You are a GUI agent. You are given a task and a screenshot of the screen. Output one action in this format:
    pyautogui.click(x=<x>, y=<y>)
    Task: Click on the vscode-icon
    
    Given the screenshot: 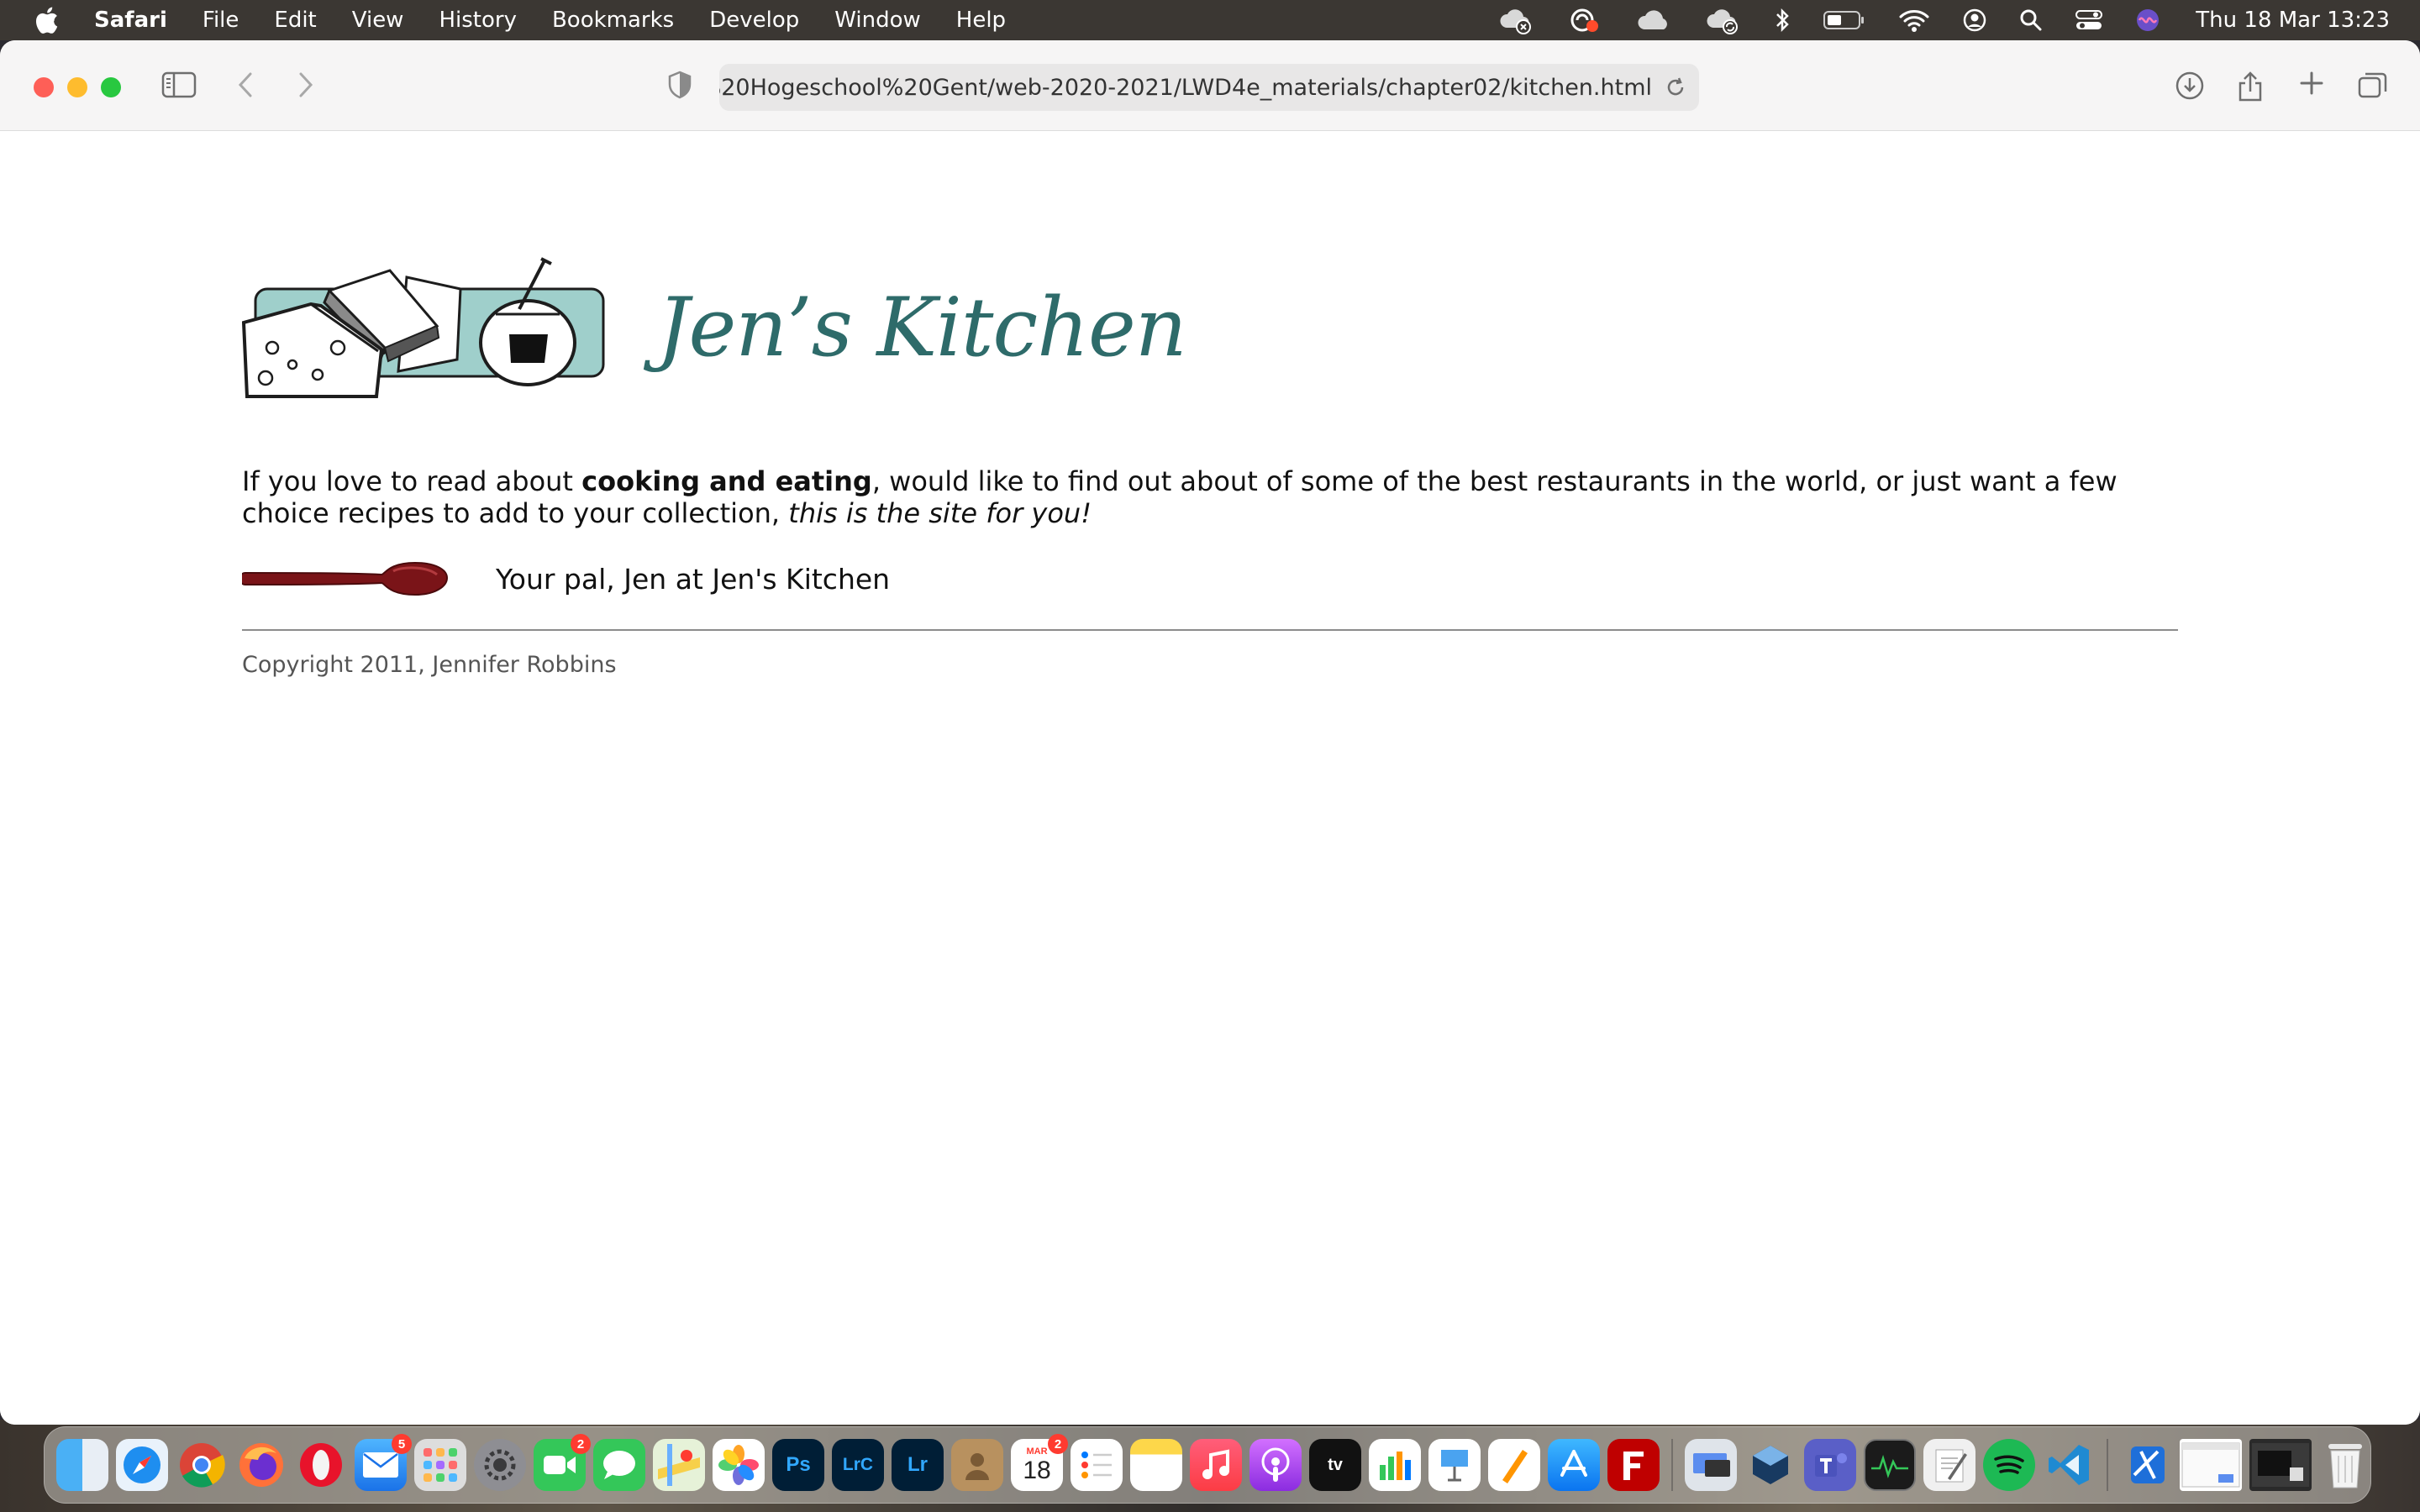 What is the action you would take?
    pyautogui.click(x=2069, y=1465)
    